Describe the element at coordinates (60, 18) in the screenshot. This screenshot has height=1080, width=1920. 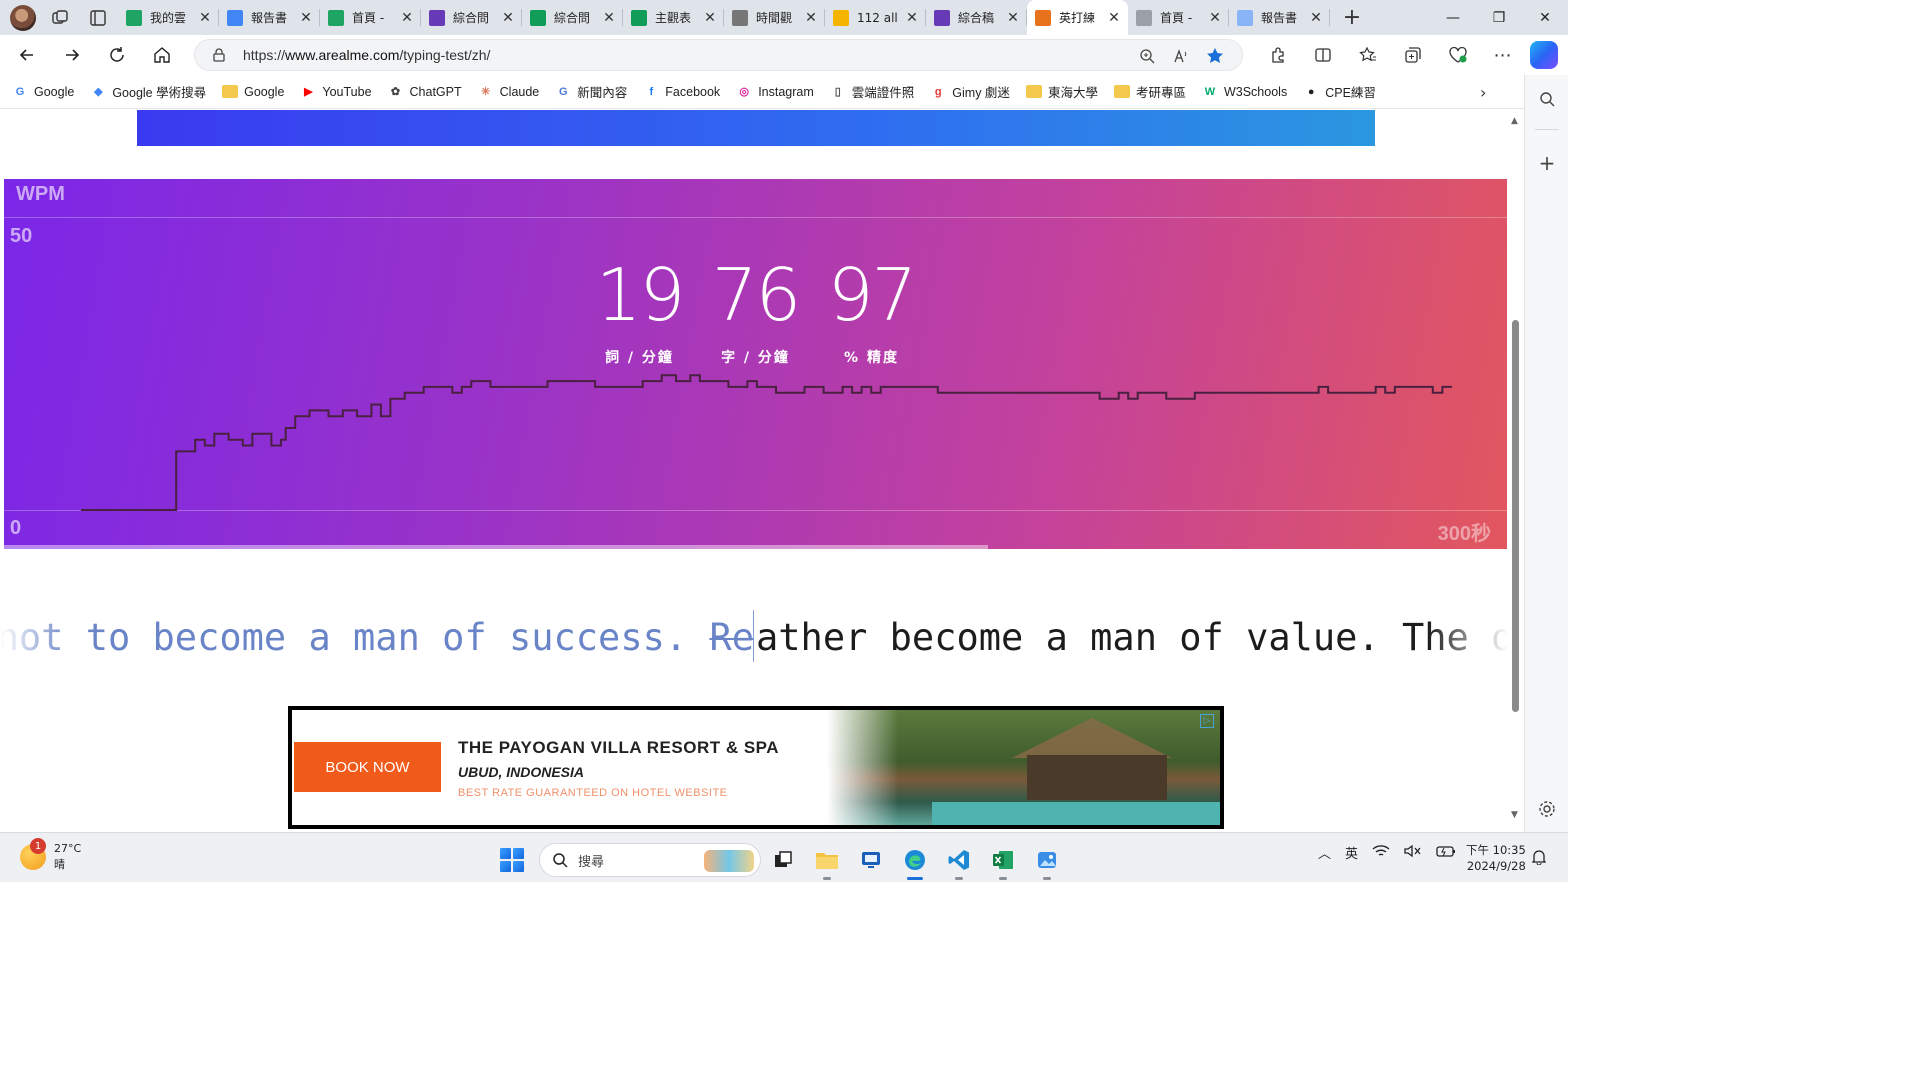
I see `workspaces-icon` at that location.